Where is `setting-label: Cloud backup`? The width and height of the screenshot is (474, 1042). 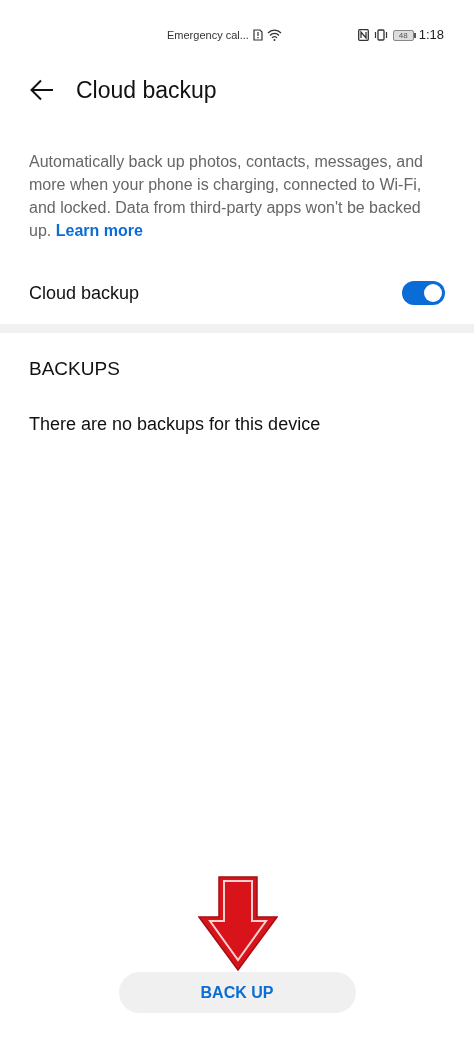 setting-label: Cloud backup is located at coordinates (84, 293).